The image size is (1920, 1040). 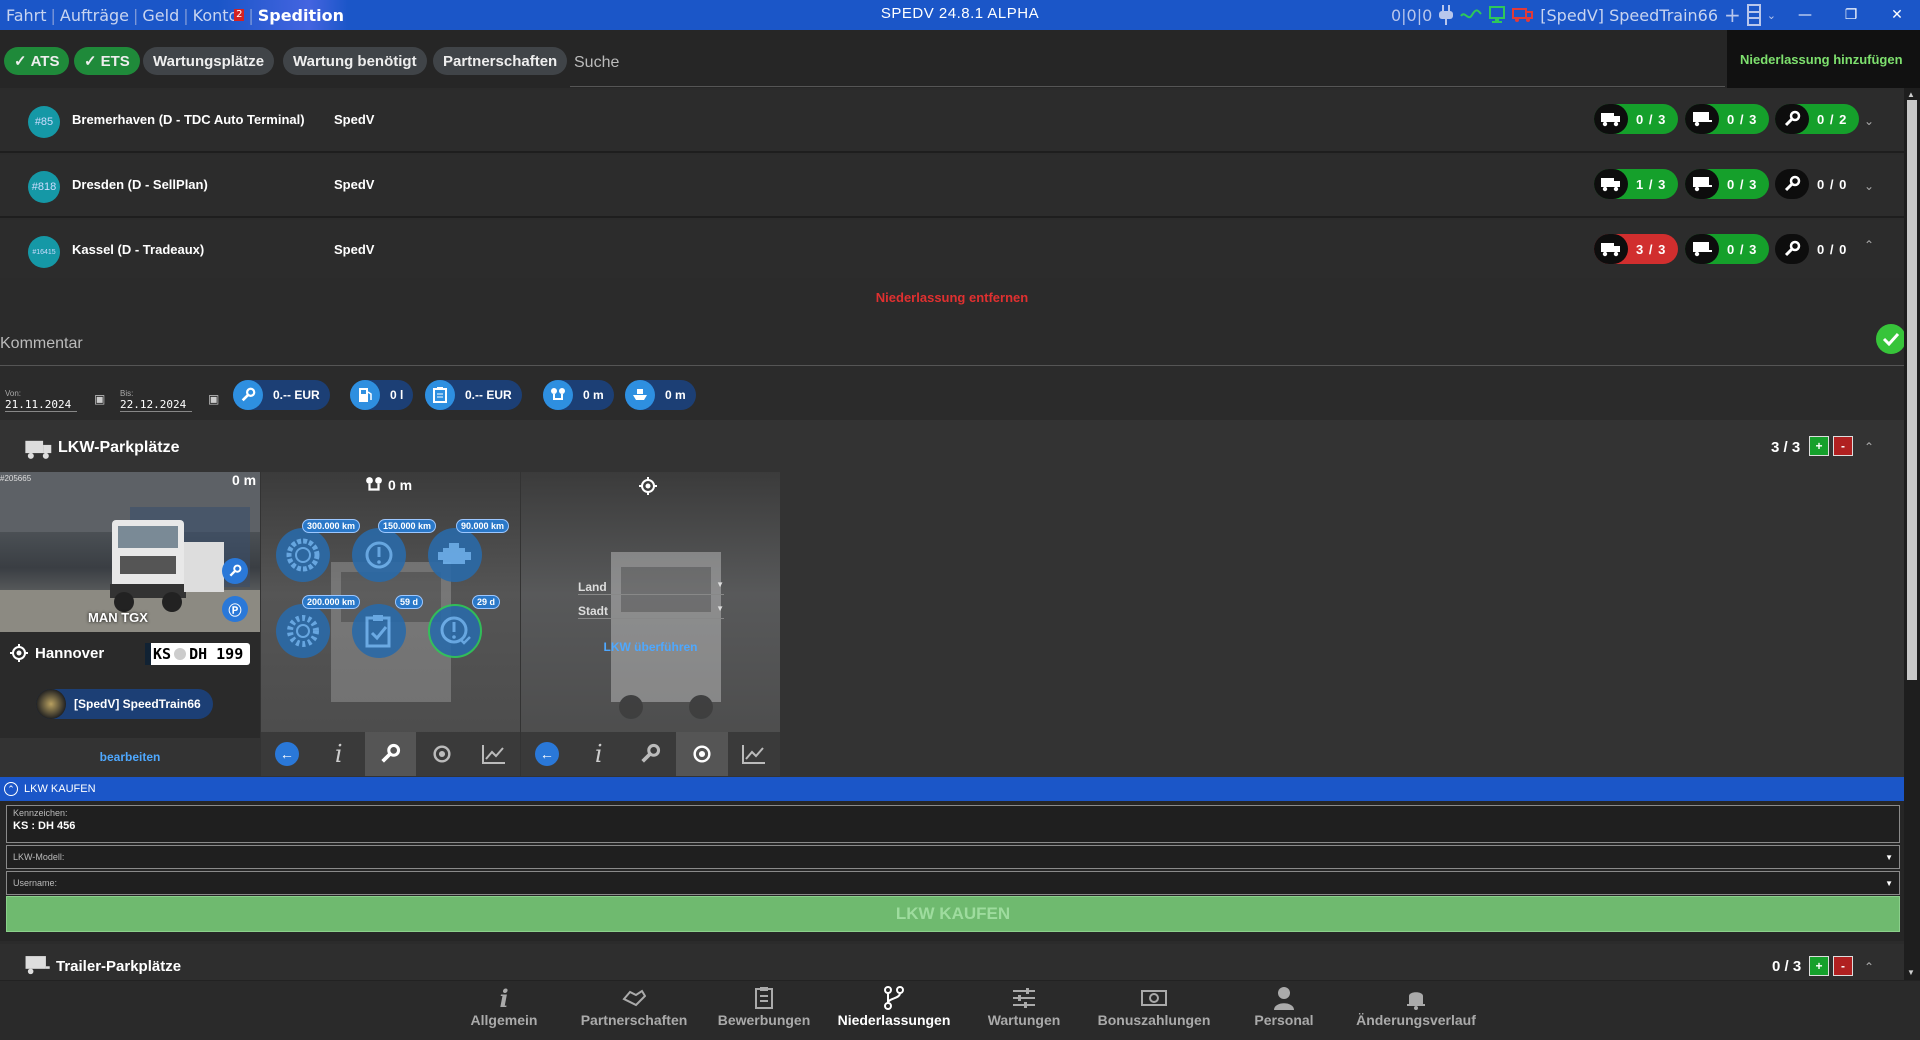 I want to click on save-check-icon, so click(x=1891, y=339).